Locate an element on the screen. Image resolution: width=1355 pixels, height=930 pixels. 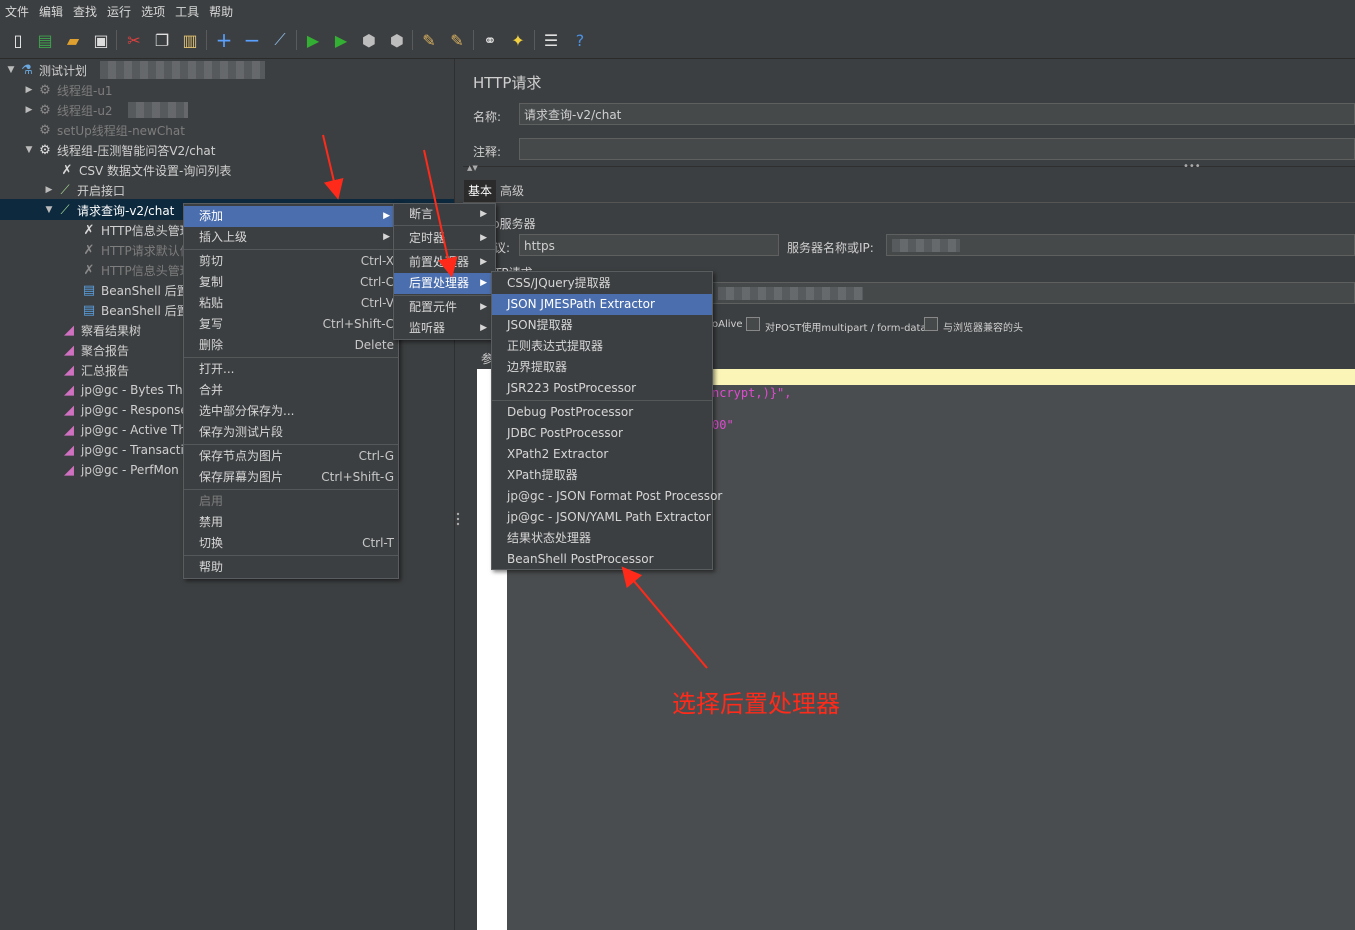
arrow-to-submenu is located at coordinates (664, 617).